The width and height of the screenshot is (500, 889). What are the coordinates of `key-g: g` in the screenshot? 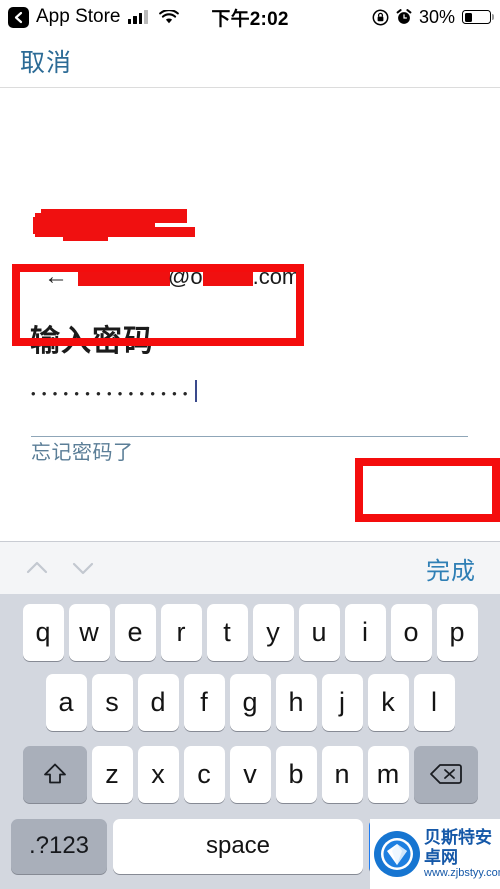 It's located at (250, 702).